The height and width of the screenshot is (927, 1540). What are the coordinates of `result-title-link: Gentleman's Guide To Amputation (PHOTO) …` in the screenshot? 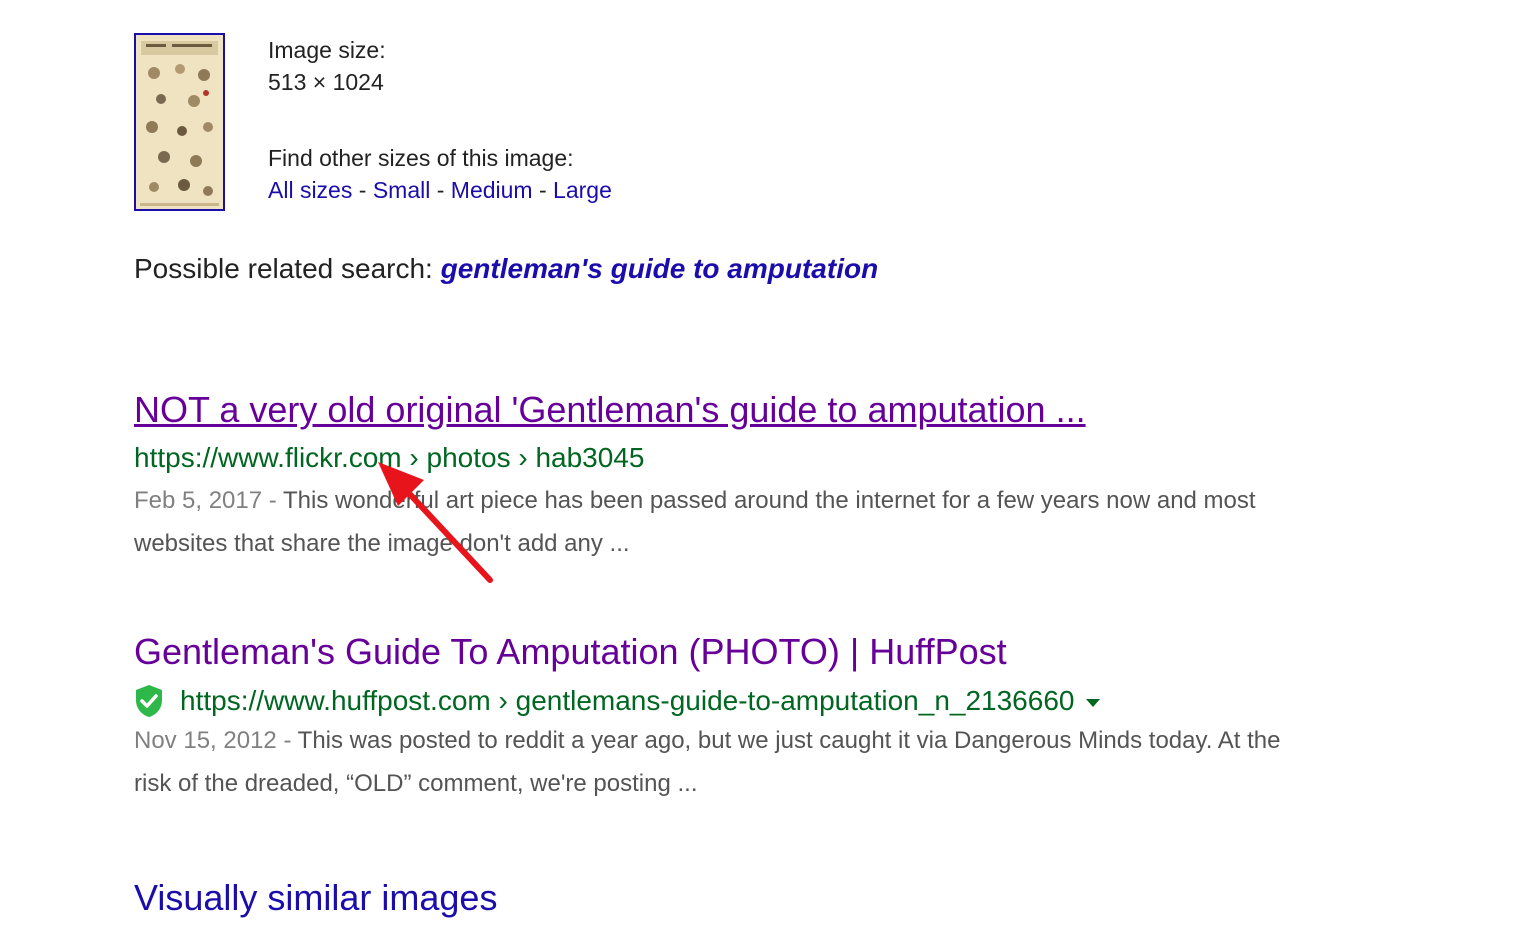 It's located at (570, 652).